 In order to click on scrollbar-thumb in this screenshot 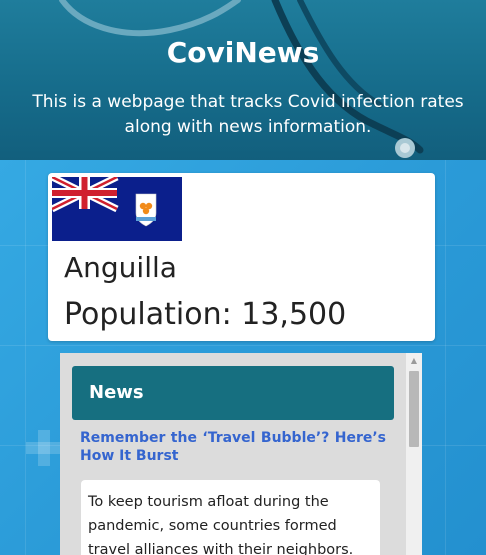, I will do `click(414, 409)`.